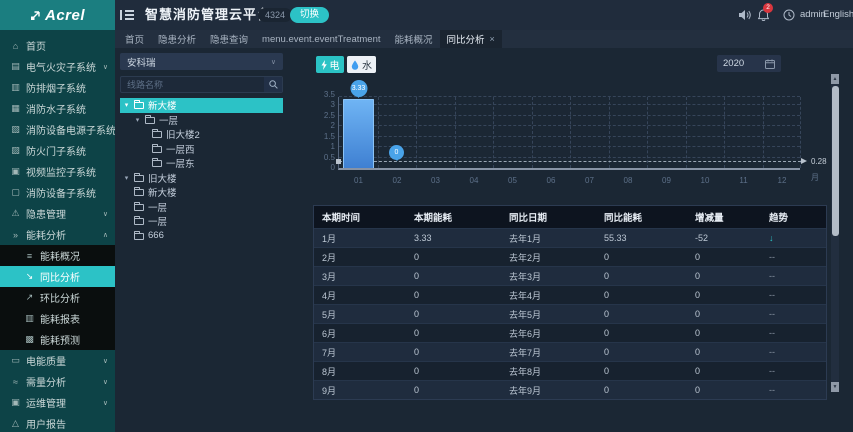 This screenshot has width=853, height=432. What do you see at coordinates (570, 237) in the screenshot?
I see `table-row: 1月 3.33 去年1月 55.33 -52 ↓` at bounding box center [570, 237].